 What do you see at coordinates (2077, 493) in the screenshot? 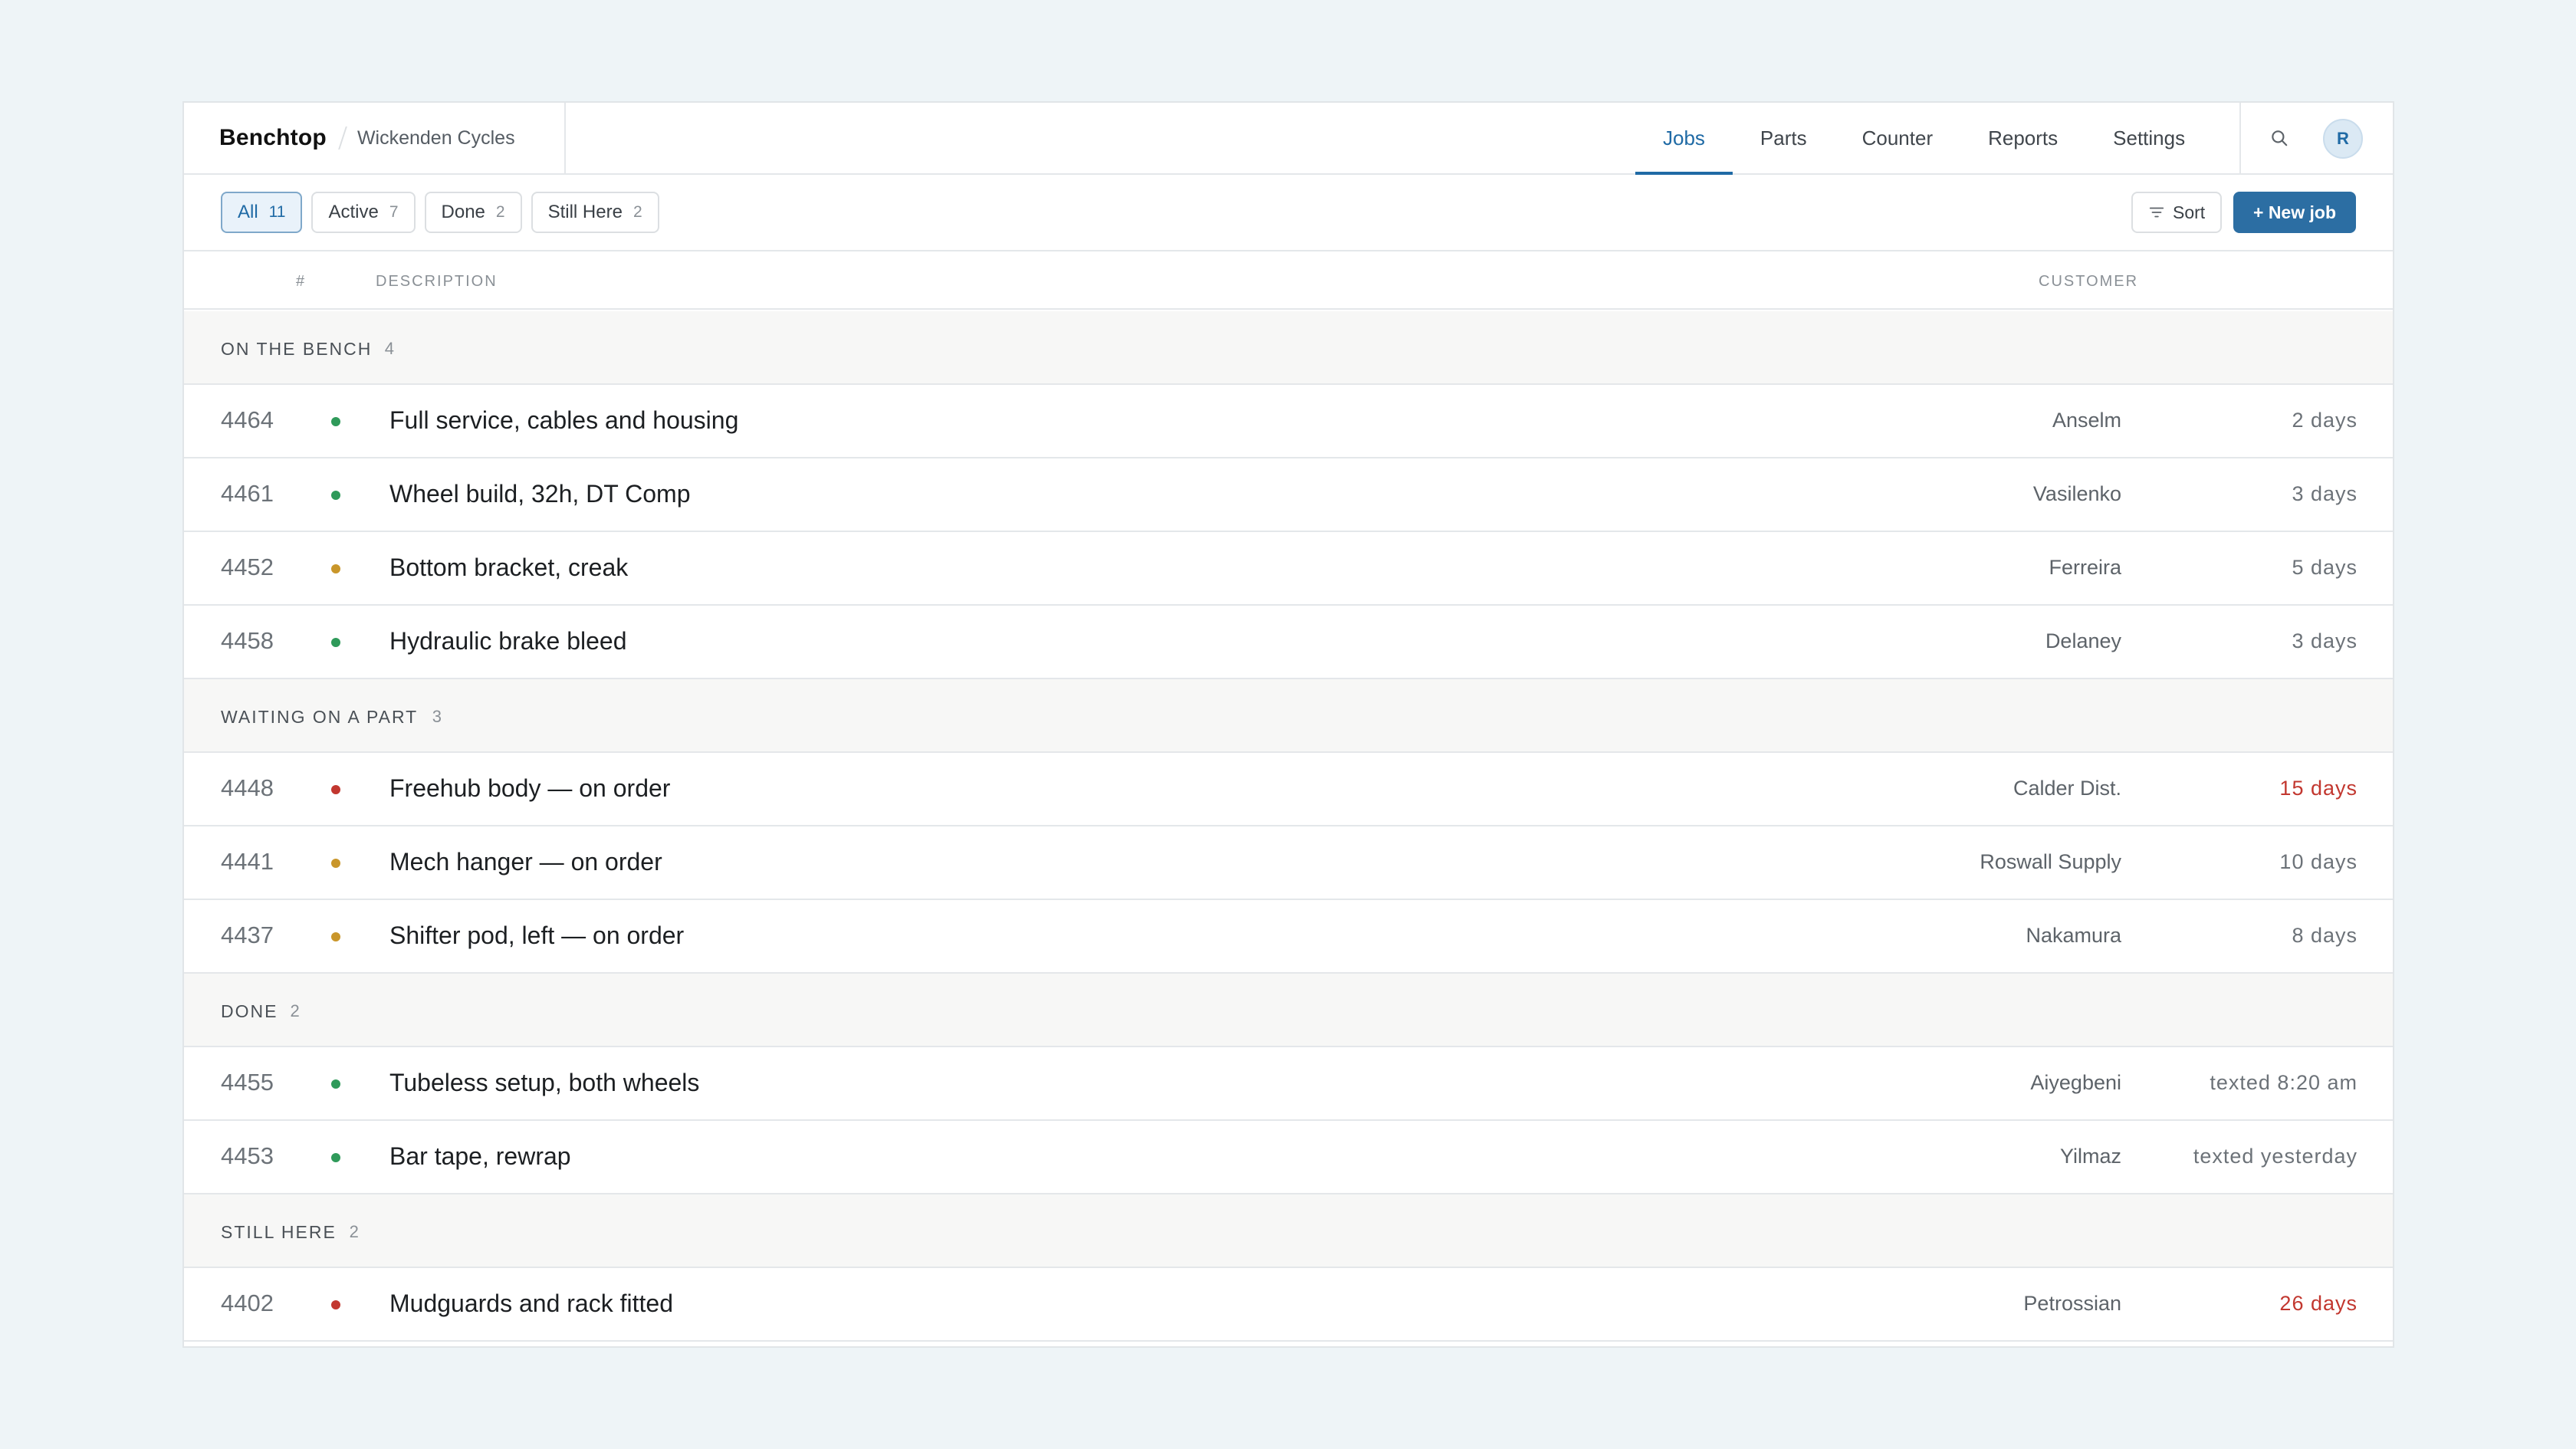
I see `customer-name: Vasilenko` at bounding box center [2077, 493].